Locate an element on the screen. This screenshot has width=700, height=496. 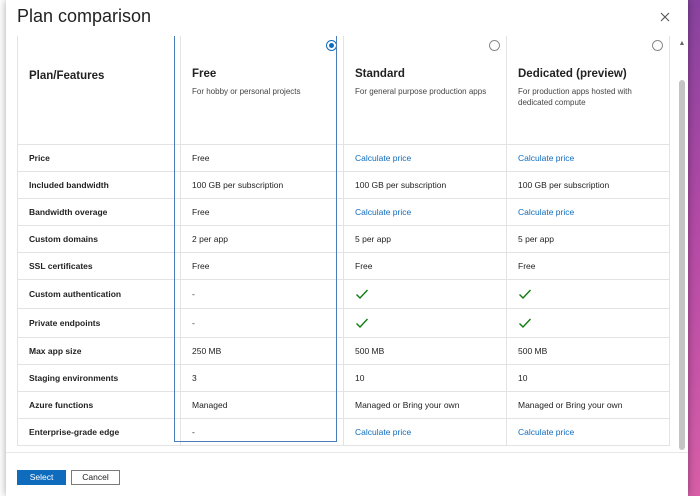
plan-name: Dedicated (preview) is located at coordinates (572, 74).